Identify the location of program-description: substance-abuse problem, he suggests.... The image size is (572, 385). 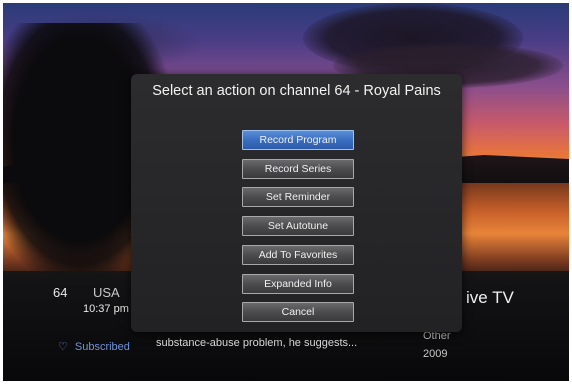
(257, 343).